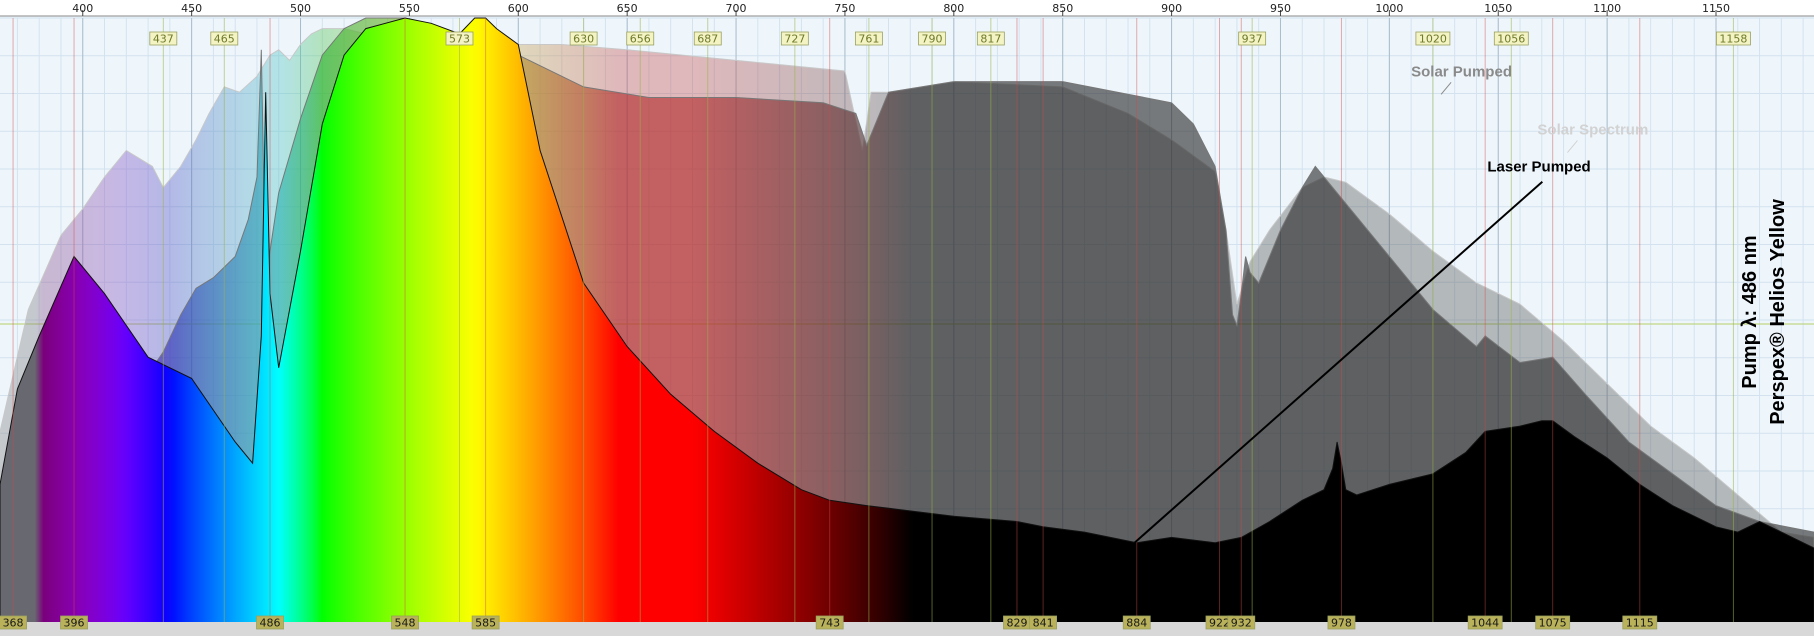 The width and height of the screenshot is (1814, 636). I want to click on x-tick-label-1100: 1100, so click(1607, 8).